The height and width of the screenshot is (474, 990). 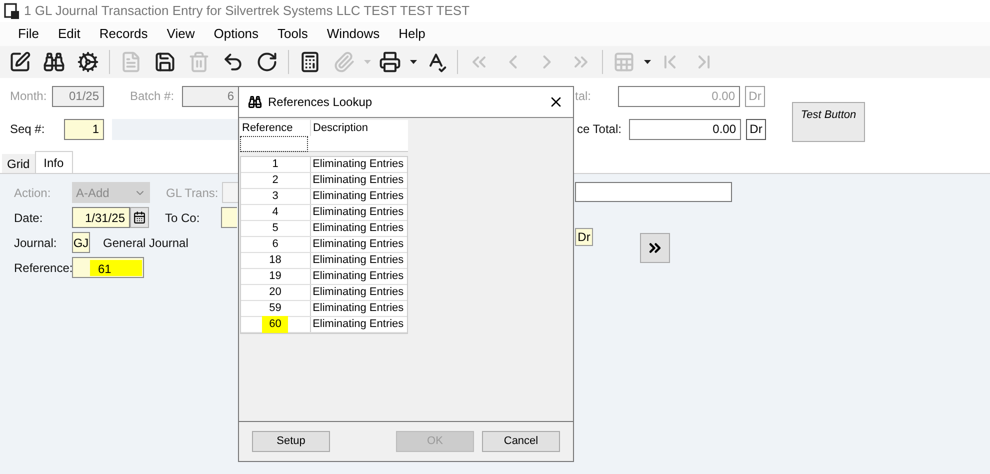 What do you see at coordinates (69, 34) in the screenshot?
I see `menu-item: Edit` at bounding box center [69, 34].